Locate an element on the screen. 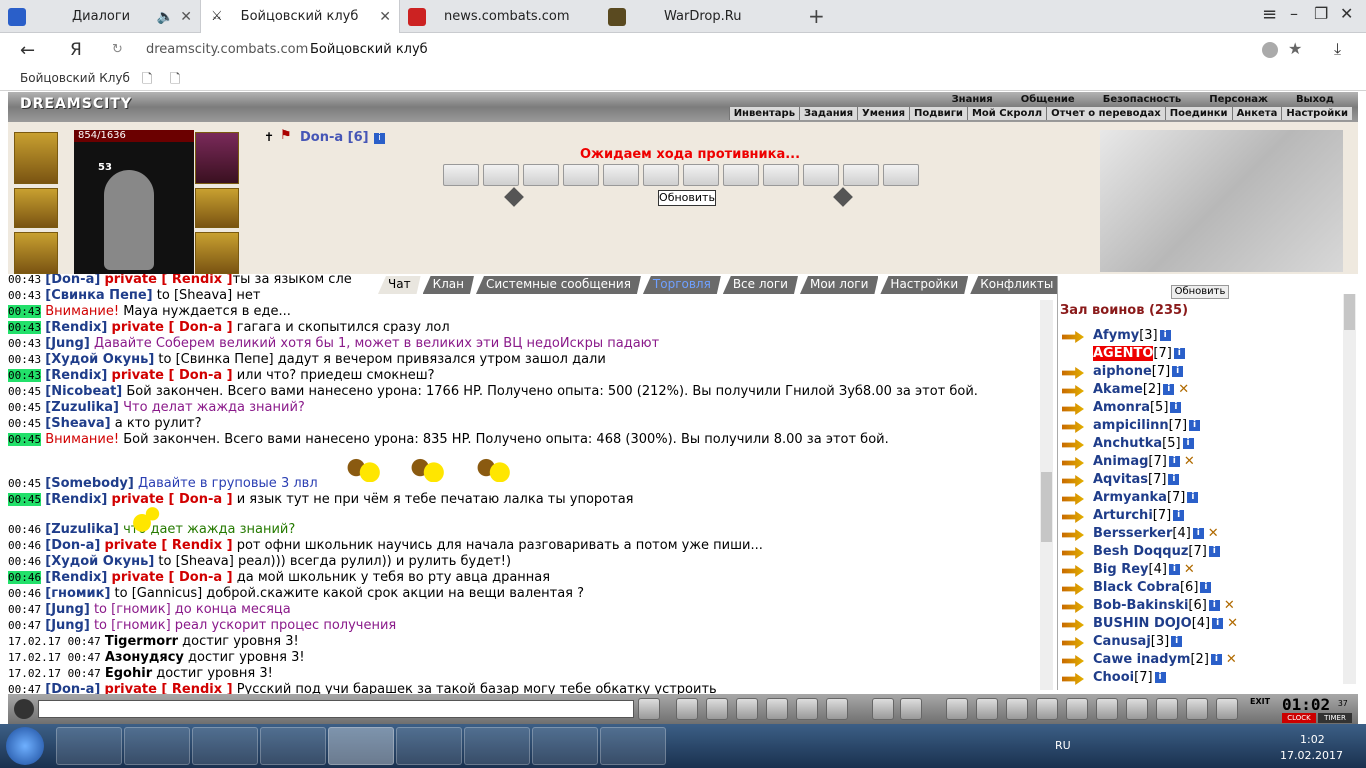 Image resolution: width=1366 pixels, height=768 pixels. chat-nick: Egohir is located at coordinates (128, 673).